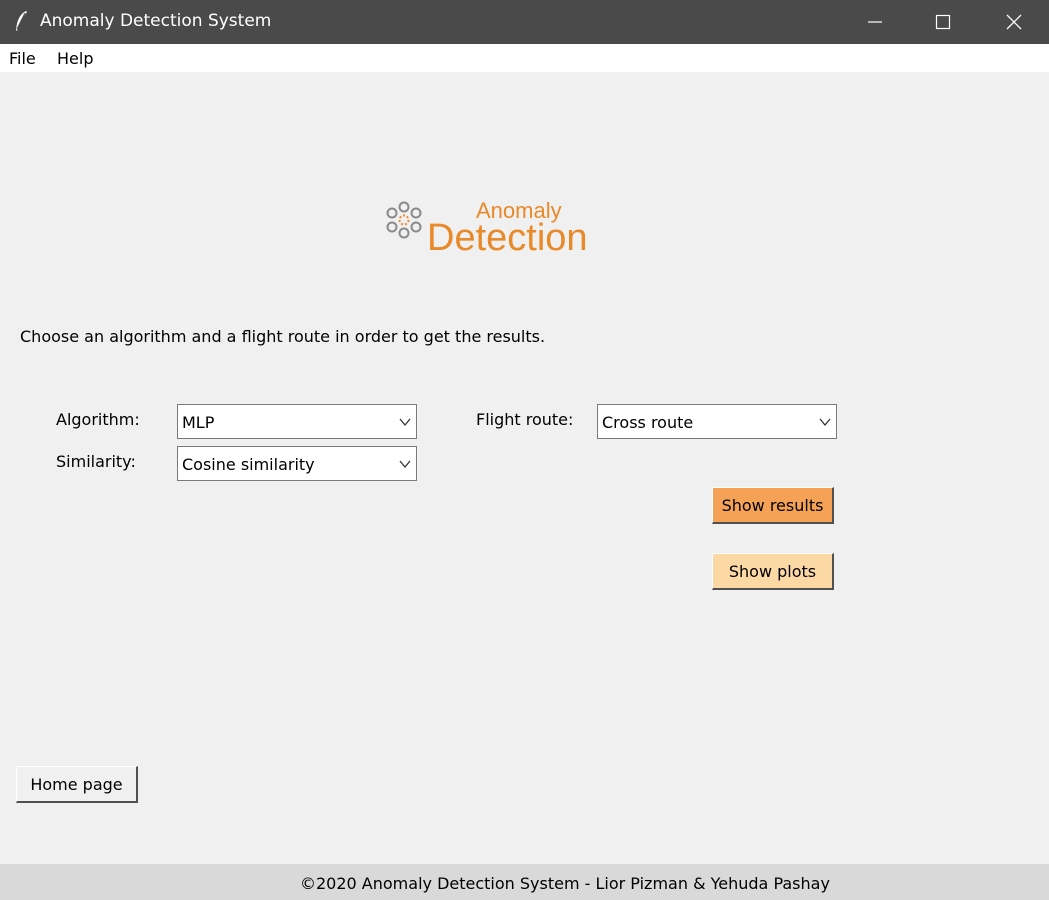 The height and width of the screenshot is (900, 1049). What do you see at coordinates (248, 464) in the screenshot?
I see `similarity-value: Cosine similarity` at bounding box center [248, 464].